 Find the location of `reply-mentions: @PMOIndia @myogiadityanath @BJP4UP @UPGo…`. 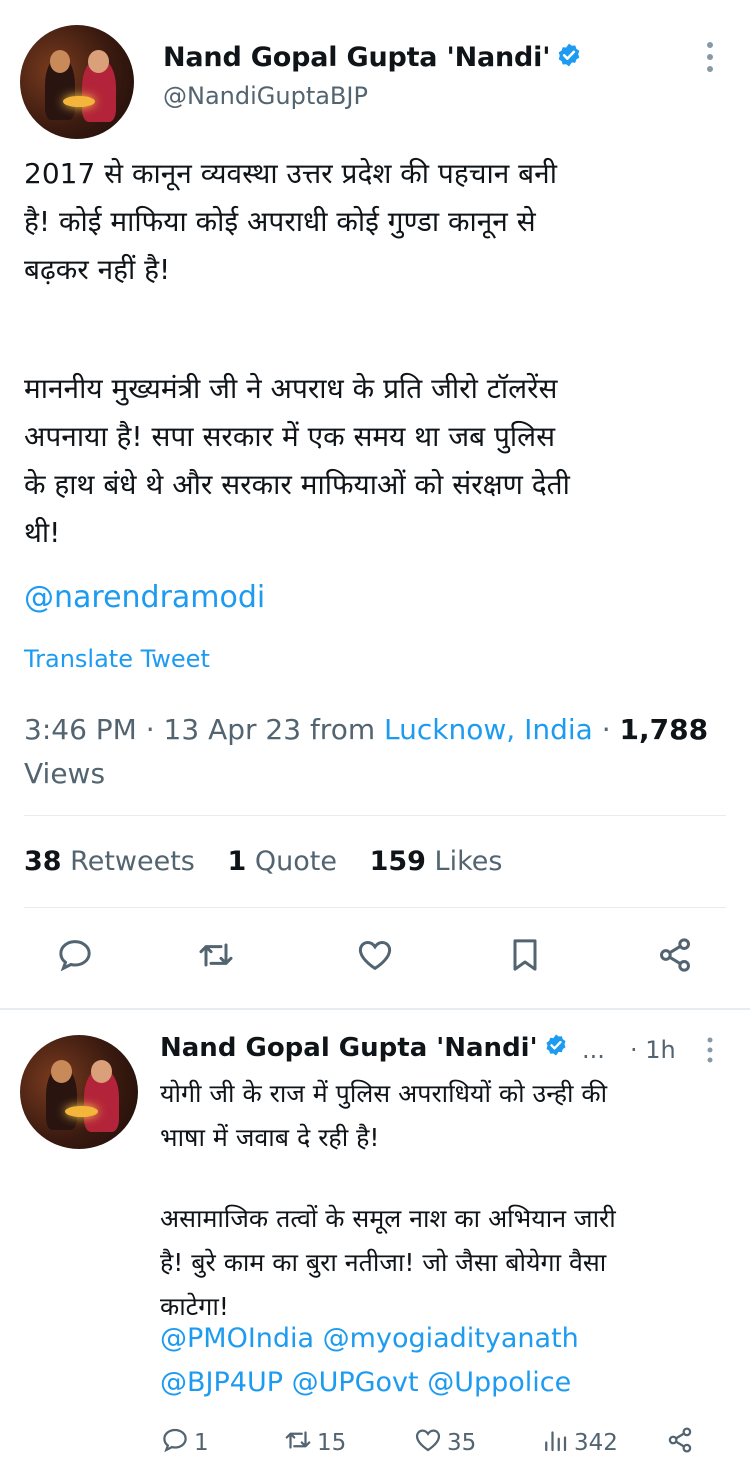

reply-mentions: @PMOIndia @myogiadityanath @BJP4UP @UPGo… is located at coordinates (440, 1361).